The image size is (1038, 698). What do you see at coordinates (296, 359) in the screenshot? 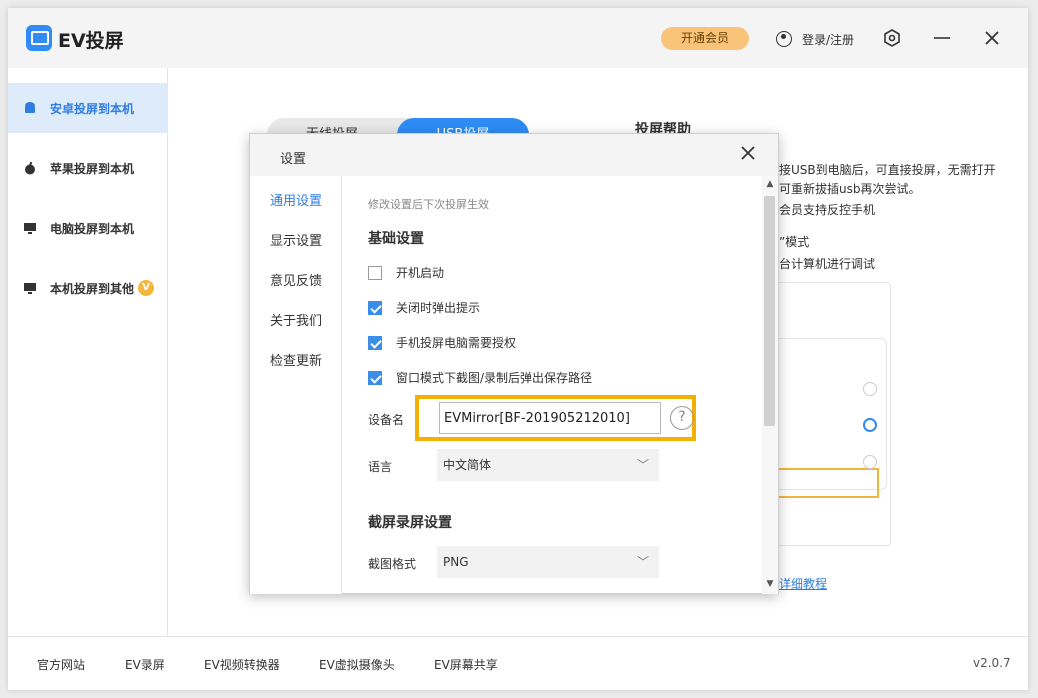
I see `dialog-tab-update: 检查更新` at bounding box center [296, 359].